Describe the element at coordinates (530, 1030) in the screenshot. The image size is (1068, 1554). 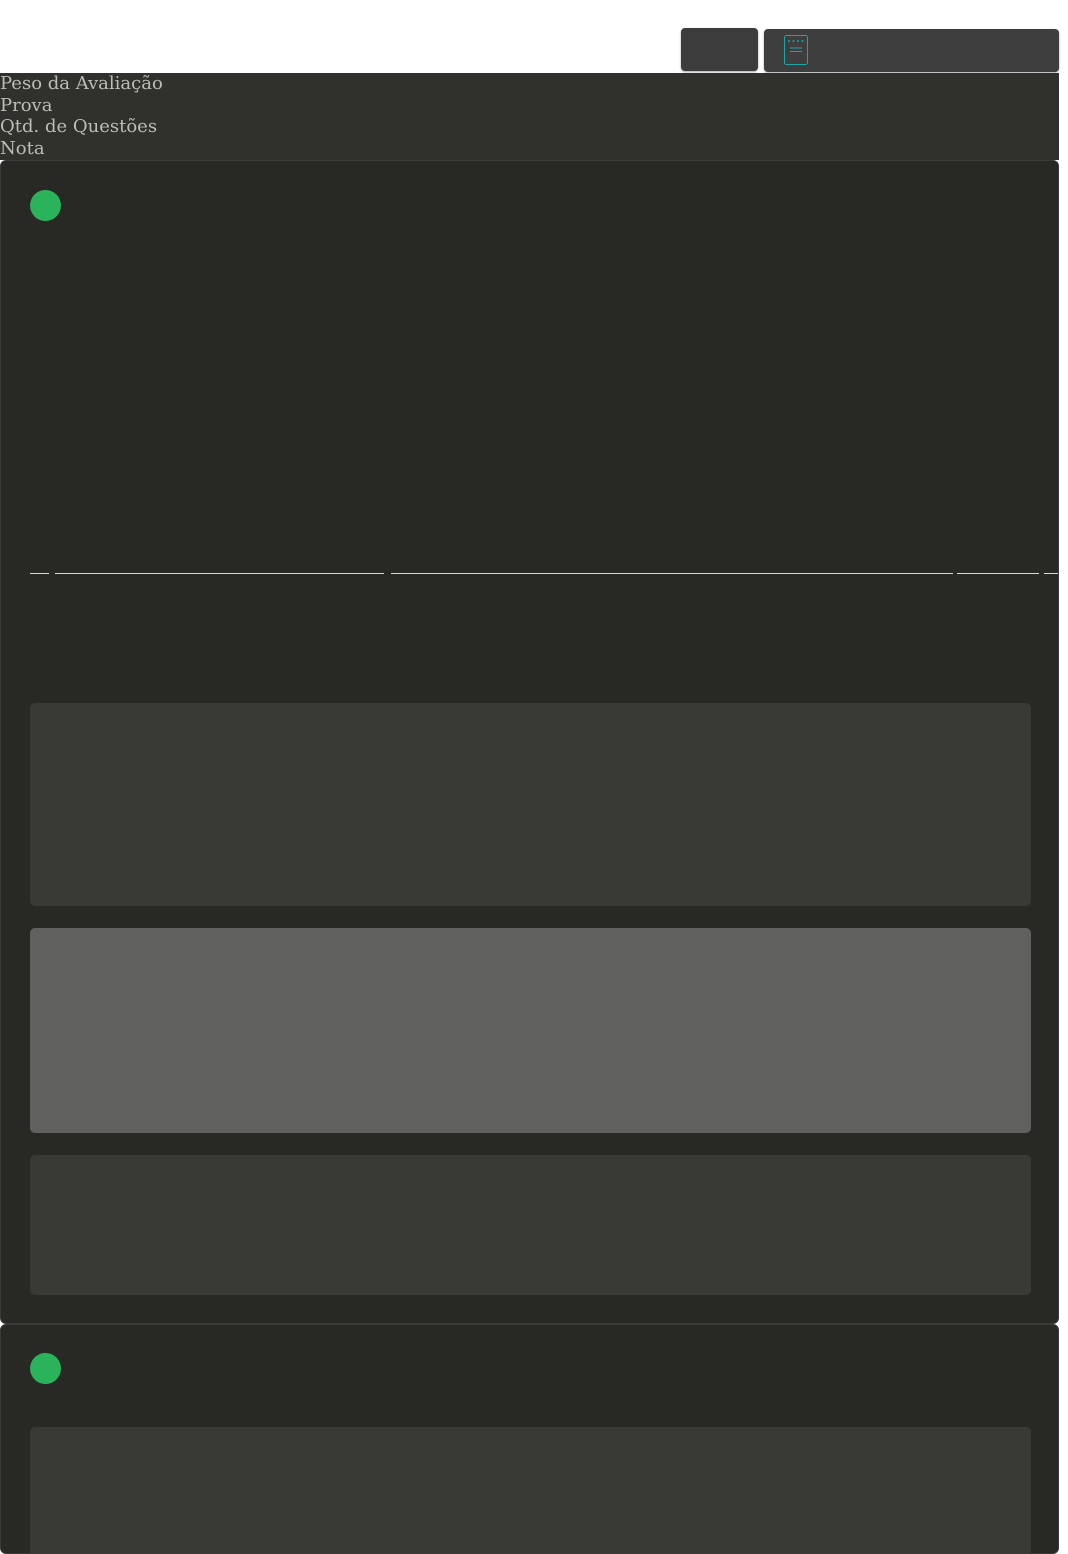
I see `content-block-selected` at that location.